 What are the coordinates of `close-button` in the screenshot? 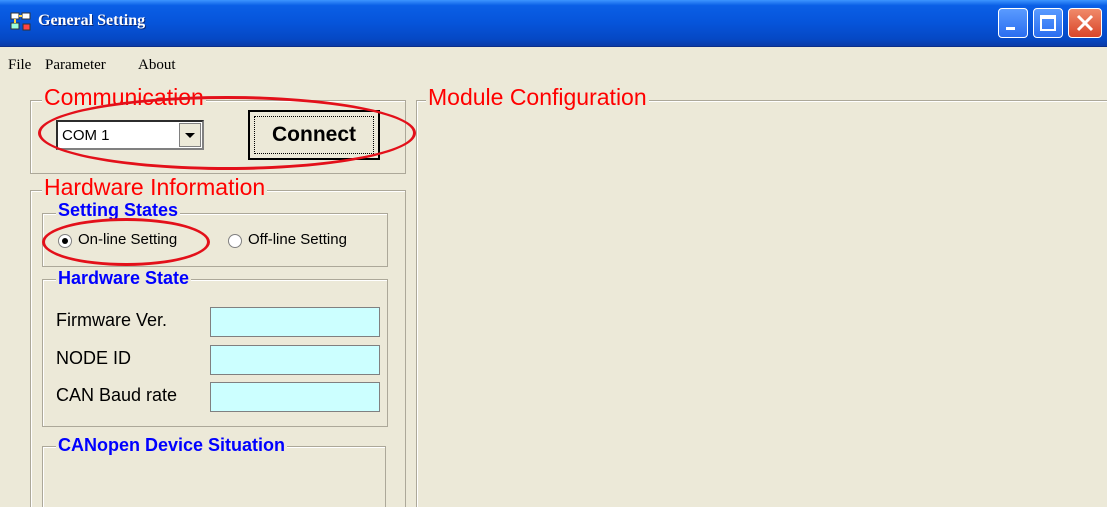 It's located at (1085, 23).